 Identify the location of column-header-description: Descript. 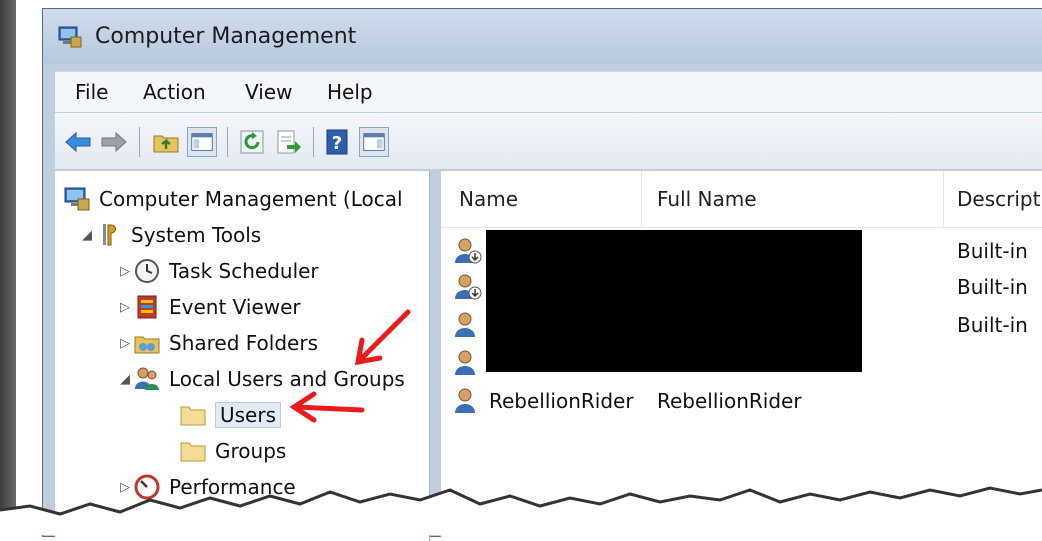
(998, 199).